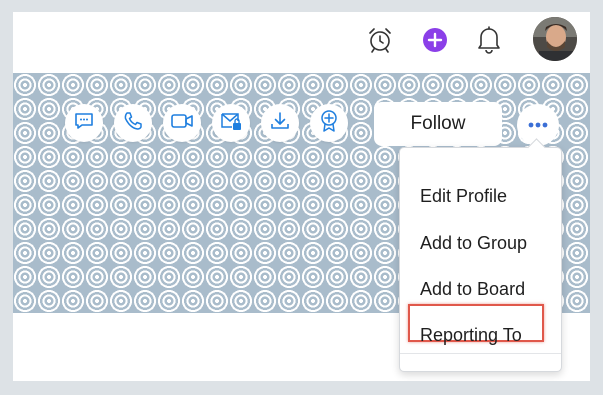 This screenshot has width=603, height=395. What do you see at coordinates (555, 39) in the screenshot?
I see `user-avatar` at bounding box center [555, 39].